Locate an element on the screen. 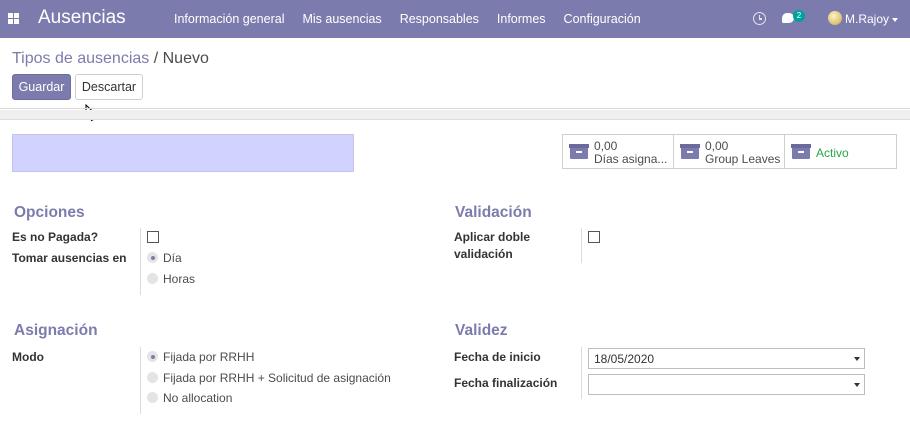 The width and height of the screenshot is (910, 430). unpaid-checkbox is located at coordinates (153, 237).